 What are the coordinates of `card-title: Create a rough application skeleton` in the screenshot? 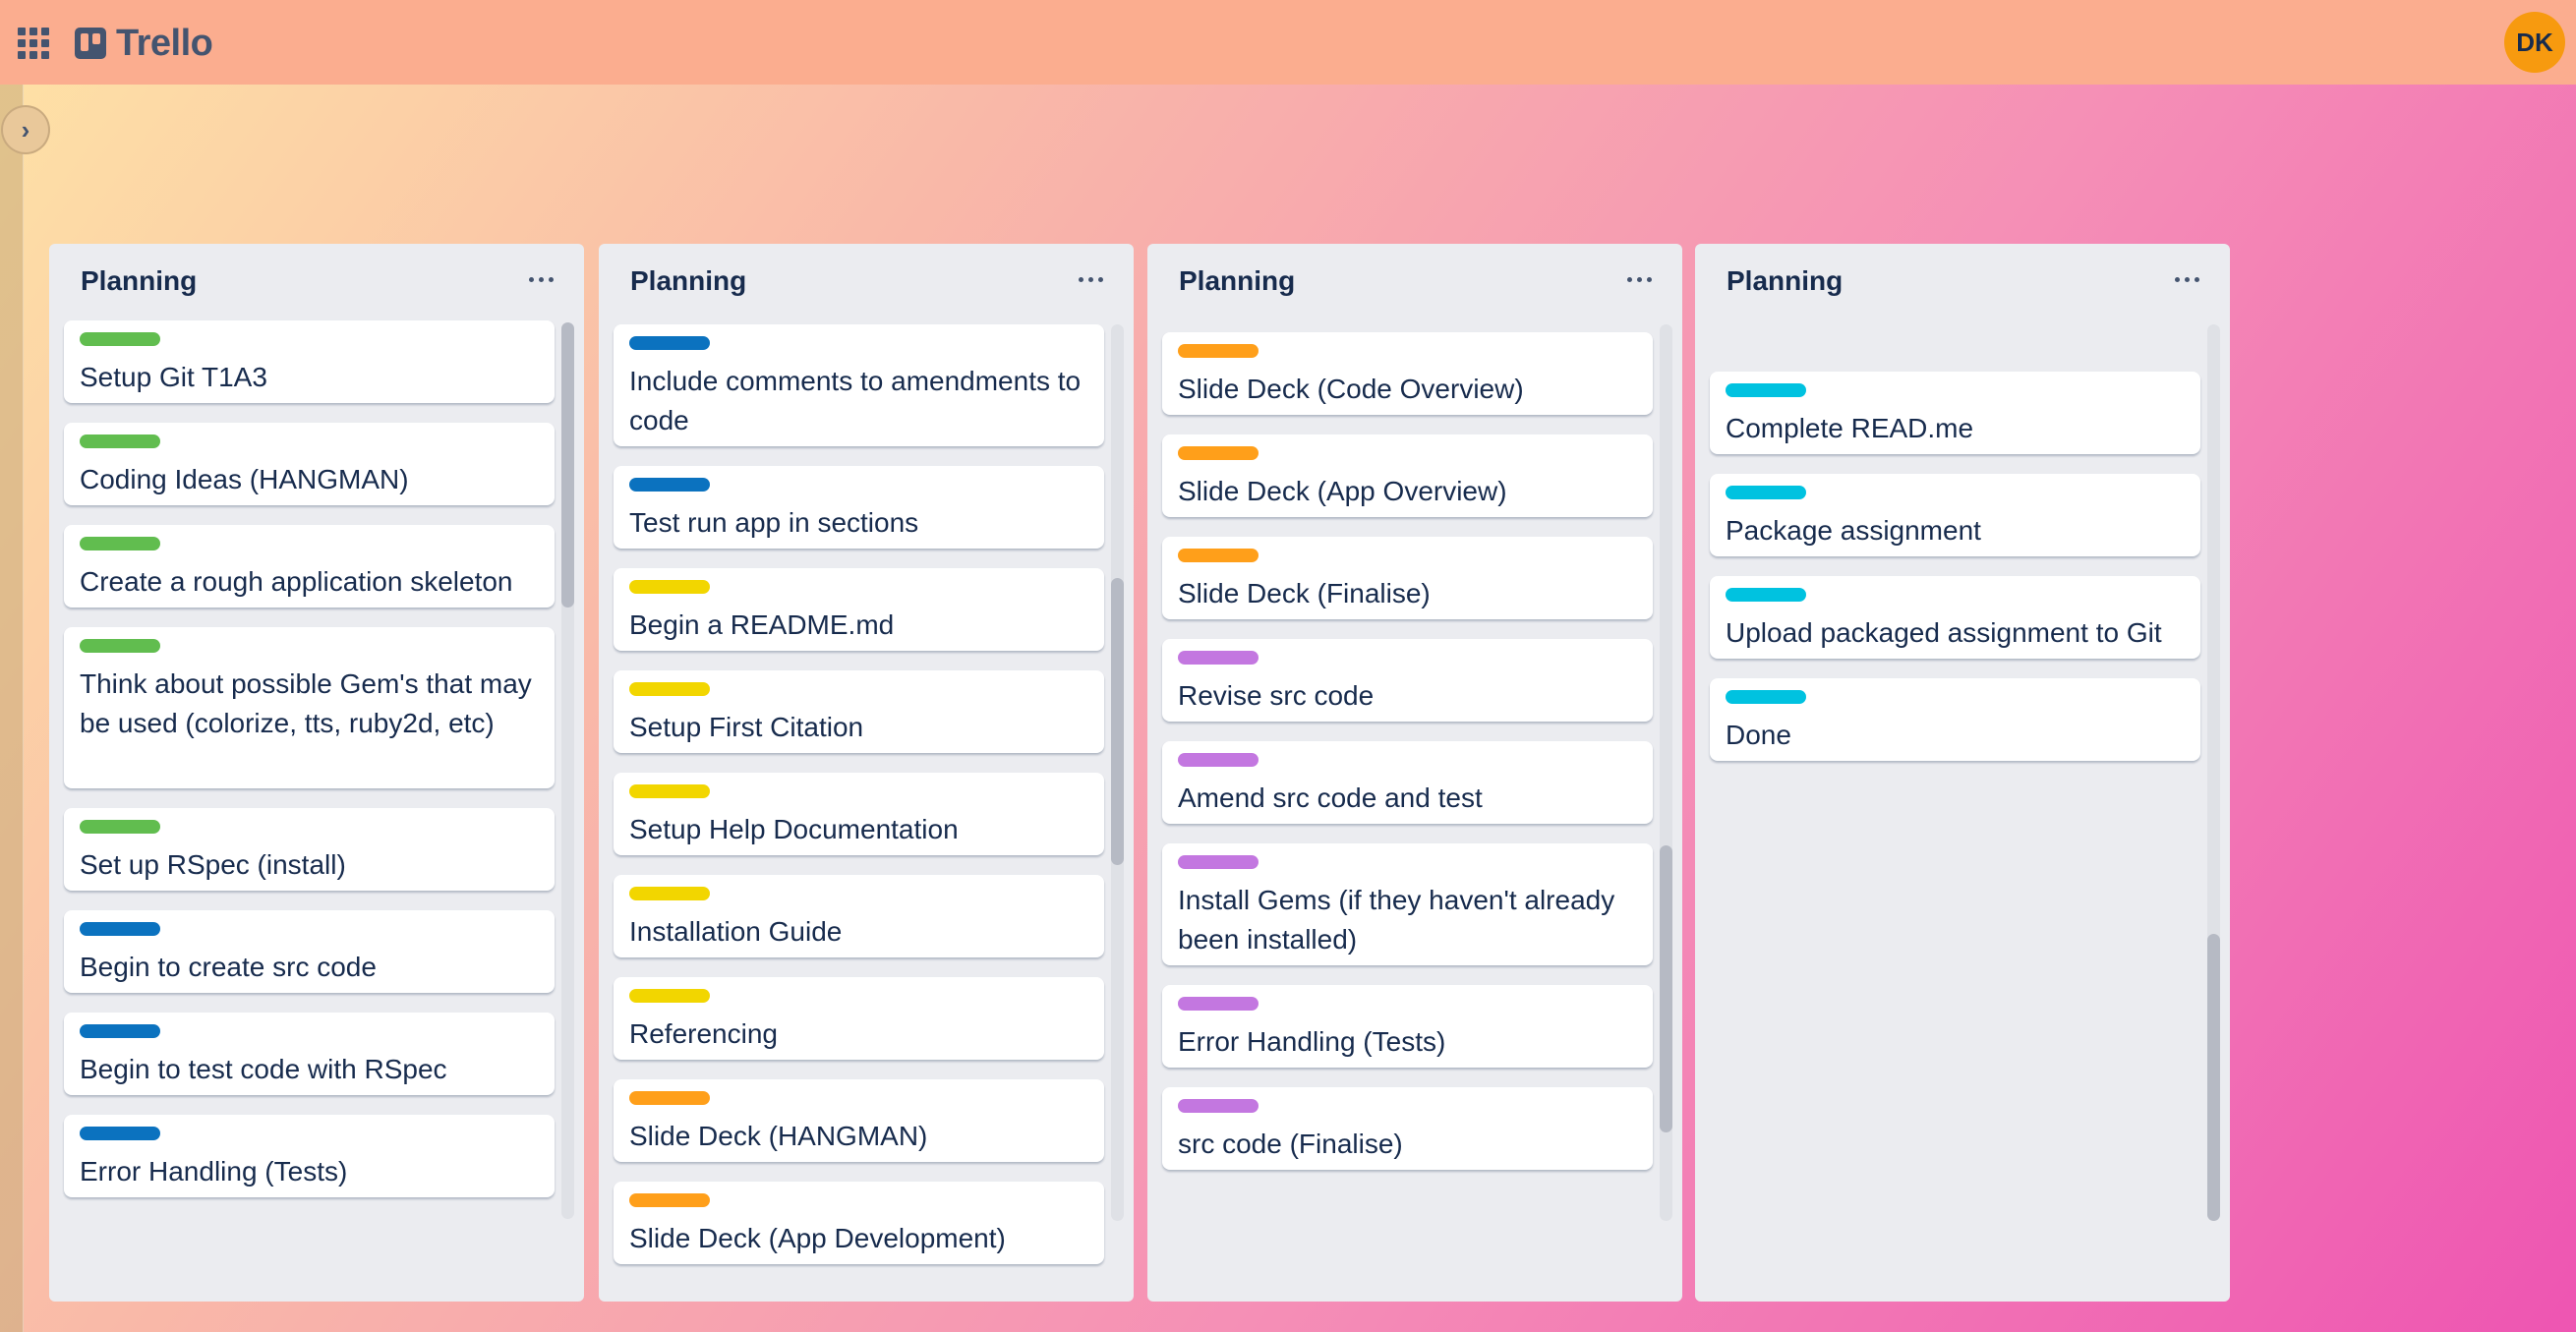 It's located at (296, 582).